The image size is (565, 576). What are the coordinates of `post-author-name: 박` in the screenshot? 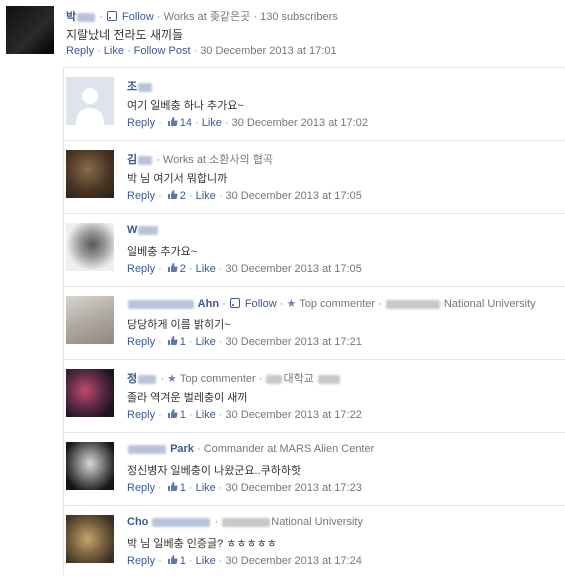 It's located at (81, 17).